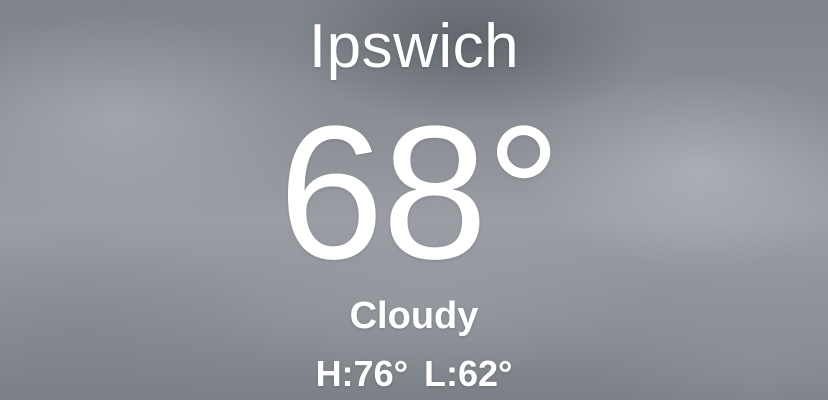  What do you see at coordinates (468, 373) in the screenshot?
I see `low-temperature: L:62°` at bounding box center [468, 373].